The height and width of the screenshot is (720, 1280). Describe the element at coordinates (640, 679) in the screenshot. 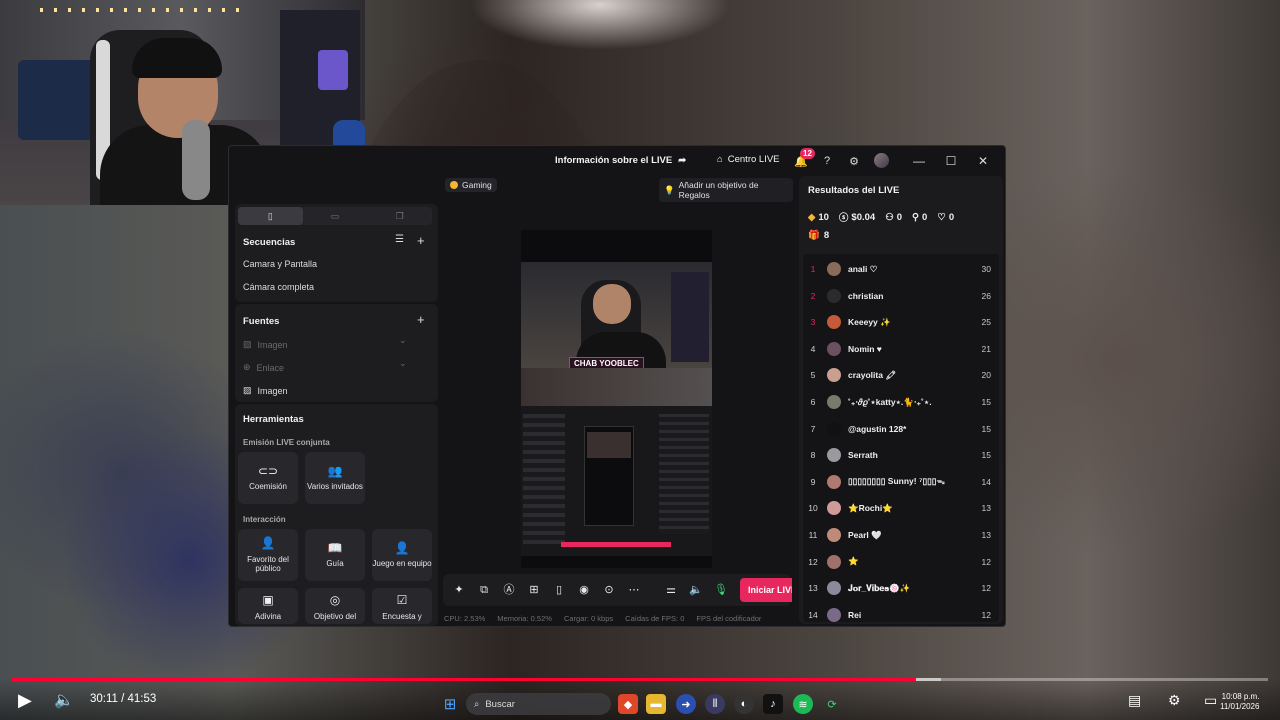

I see `progress-bar` at that location.